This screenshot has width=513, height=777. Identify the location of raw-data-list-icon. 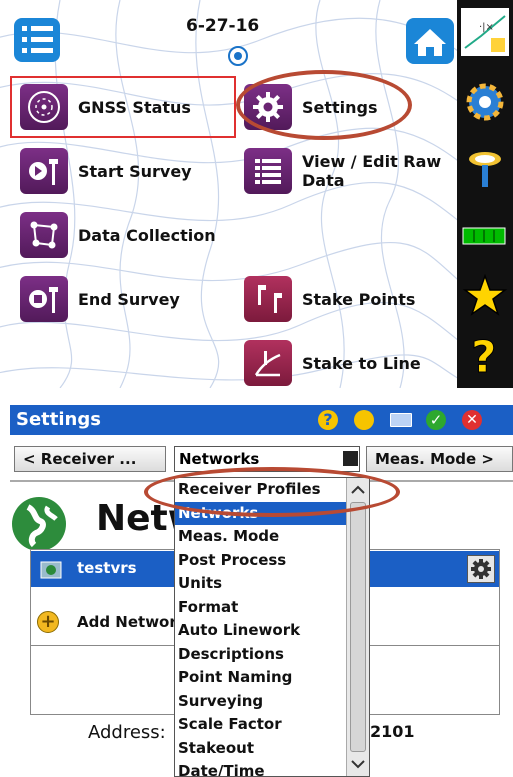
(268, 171).